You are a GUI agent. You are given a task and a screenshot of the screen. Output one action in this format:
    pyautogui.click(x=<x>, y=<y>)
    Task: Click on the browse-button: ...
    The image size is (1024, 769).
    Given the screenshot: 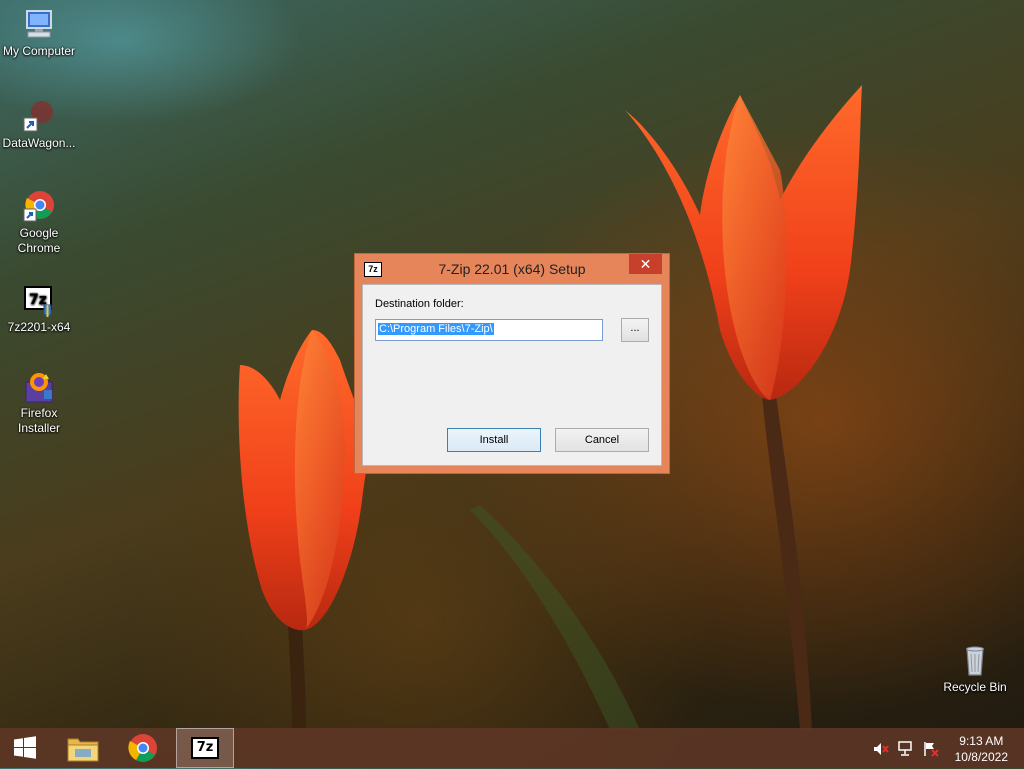 What is the action you would take?
    pyautogui.click(x=635, y=330)
    